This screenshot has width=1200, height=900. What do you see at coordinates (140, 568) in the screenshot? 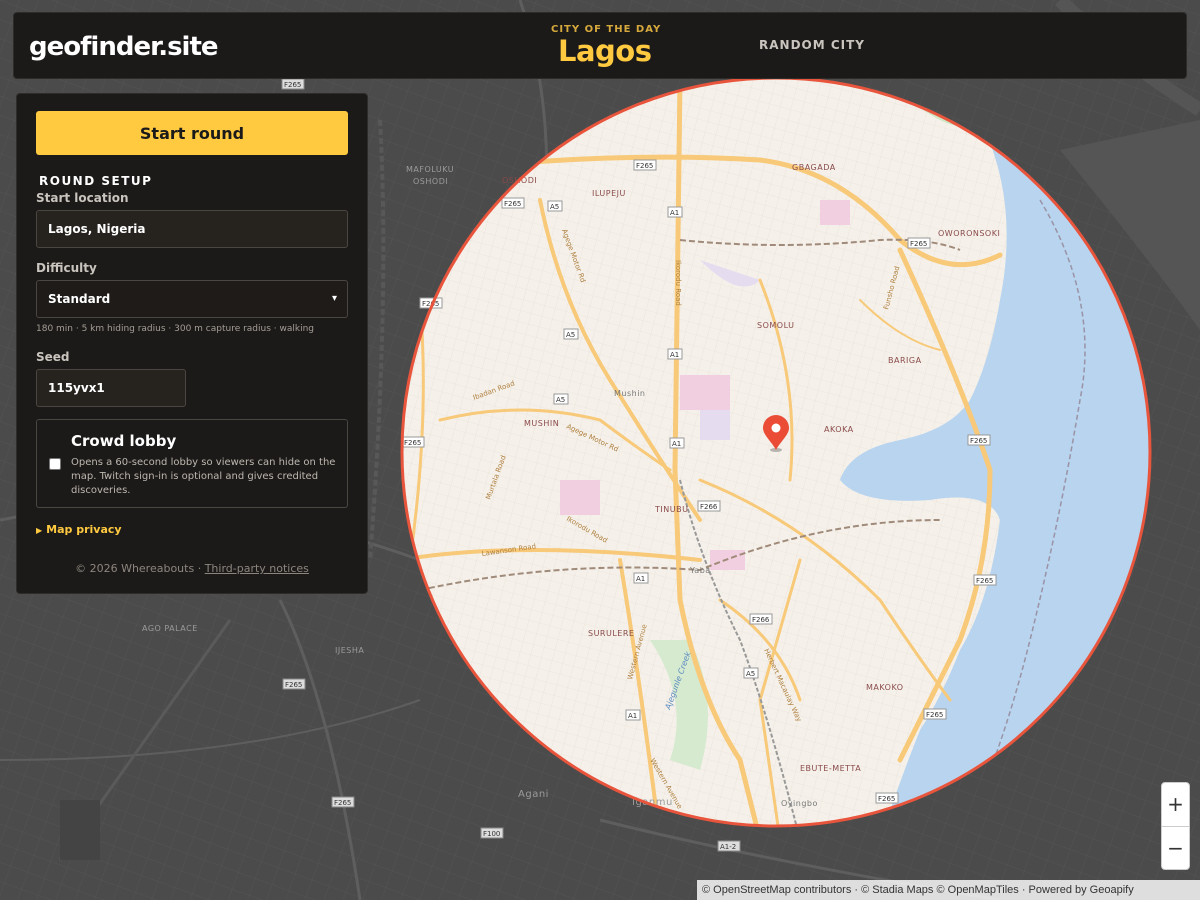
I see `footer-copyright: © 2026 Whereabouts ·` at bounding box center [140, 568].